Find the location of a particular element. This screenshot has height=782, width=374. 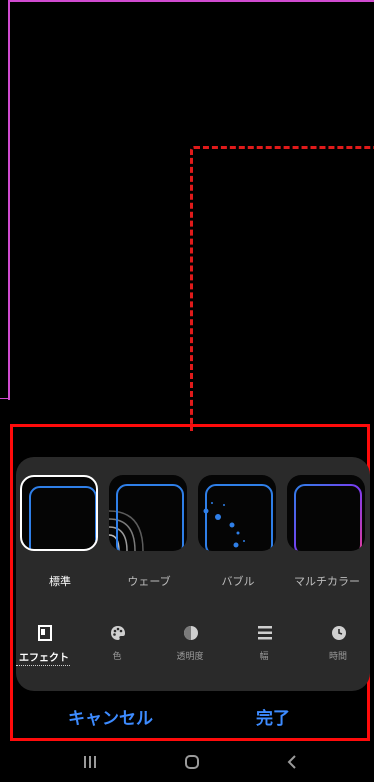

effect-option-bubble: バブル is located at coordinates (238, 531).